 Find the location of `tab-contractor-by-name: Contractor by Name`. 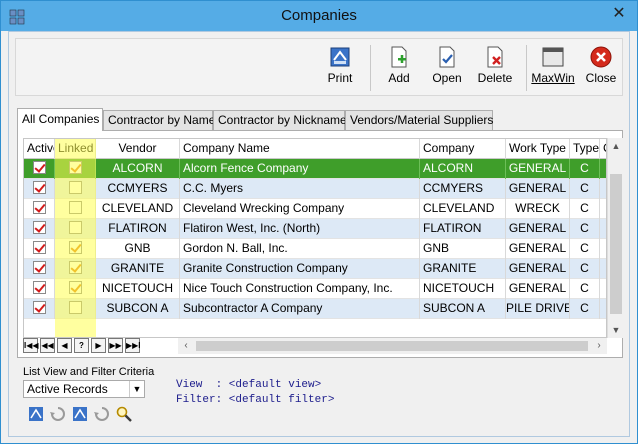

tab-contractor-by-name: Contractor by Name is located at coordinates (159, 120).